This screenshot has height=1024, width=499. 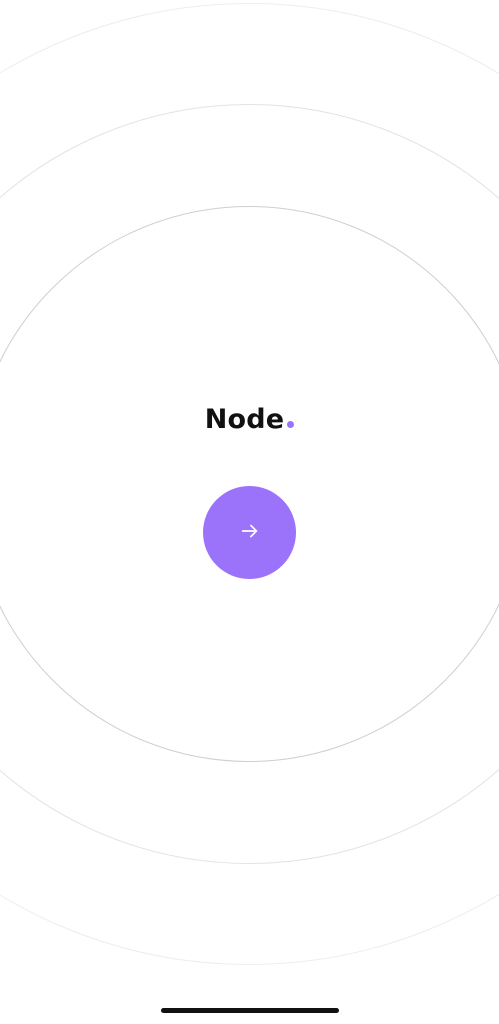 I want to click on app-logo-text: Node, so click(x=244, y=419).